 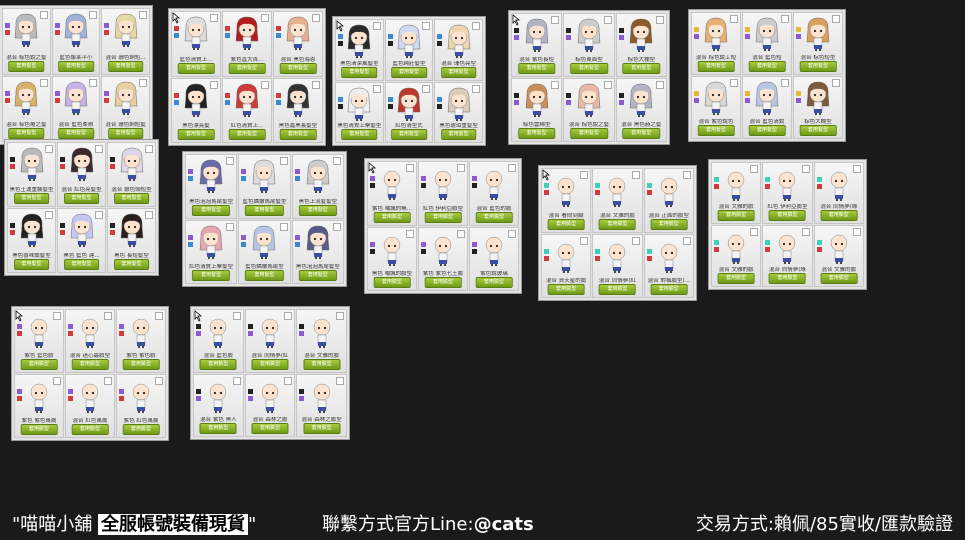 What do you see at coordinates (359, 112) in the screenshot?
I see `style-option: 黑色清質上擊髮型 套用髮型` at bounding box center [359, 112].